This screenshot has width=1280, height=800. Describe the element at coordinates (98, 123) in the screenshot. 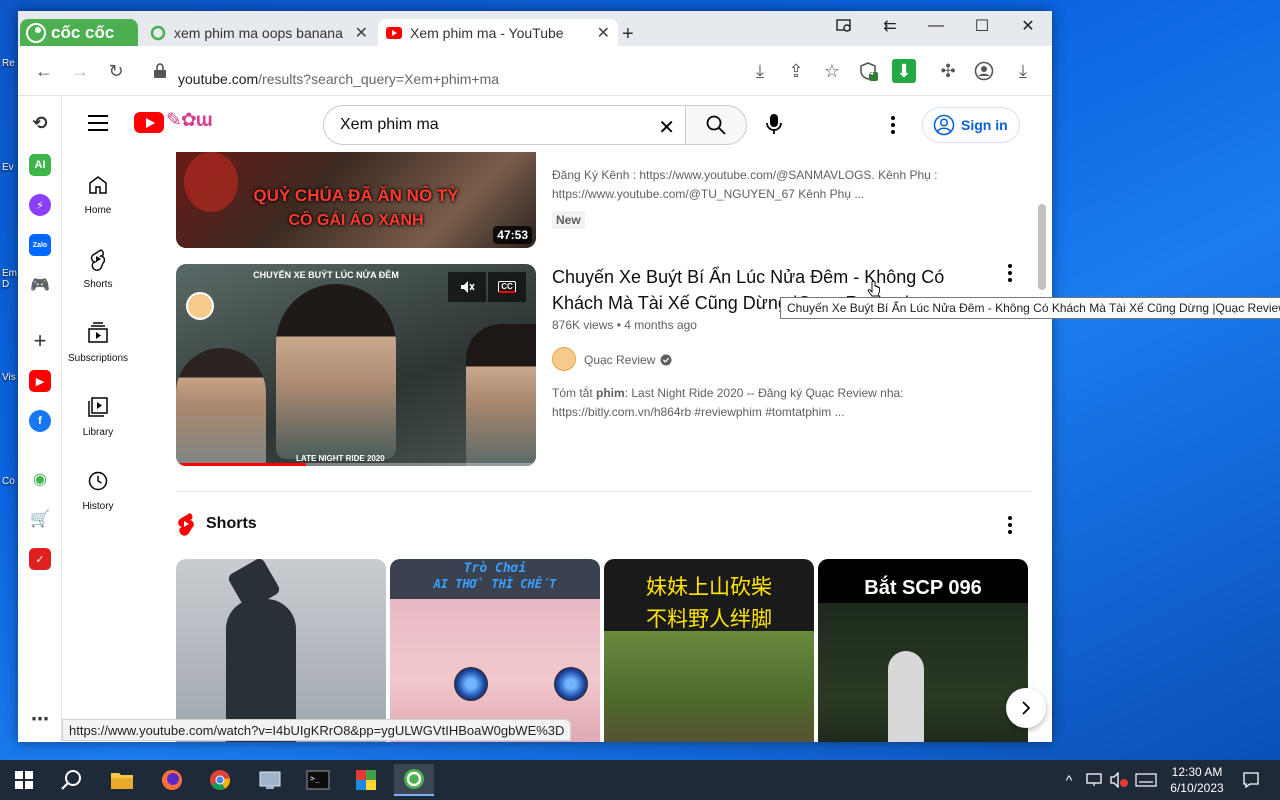

I see `guide-menu-icon` at that location.